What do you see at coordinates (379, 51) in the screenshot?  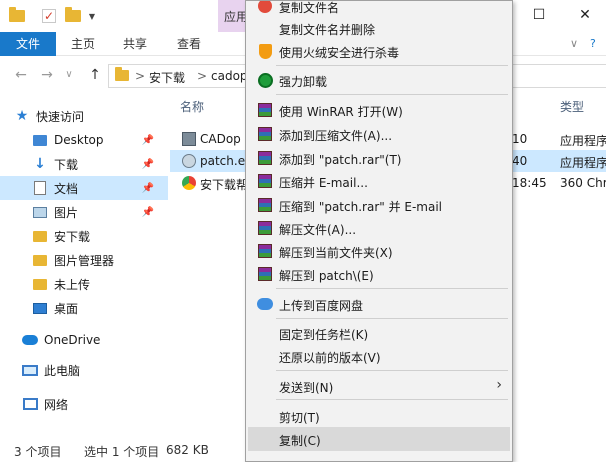 I see `menu-item-huorong-scan: 使用火绒安全进行杀毒` at bounding box center [379, 51].